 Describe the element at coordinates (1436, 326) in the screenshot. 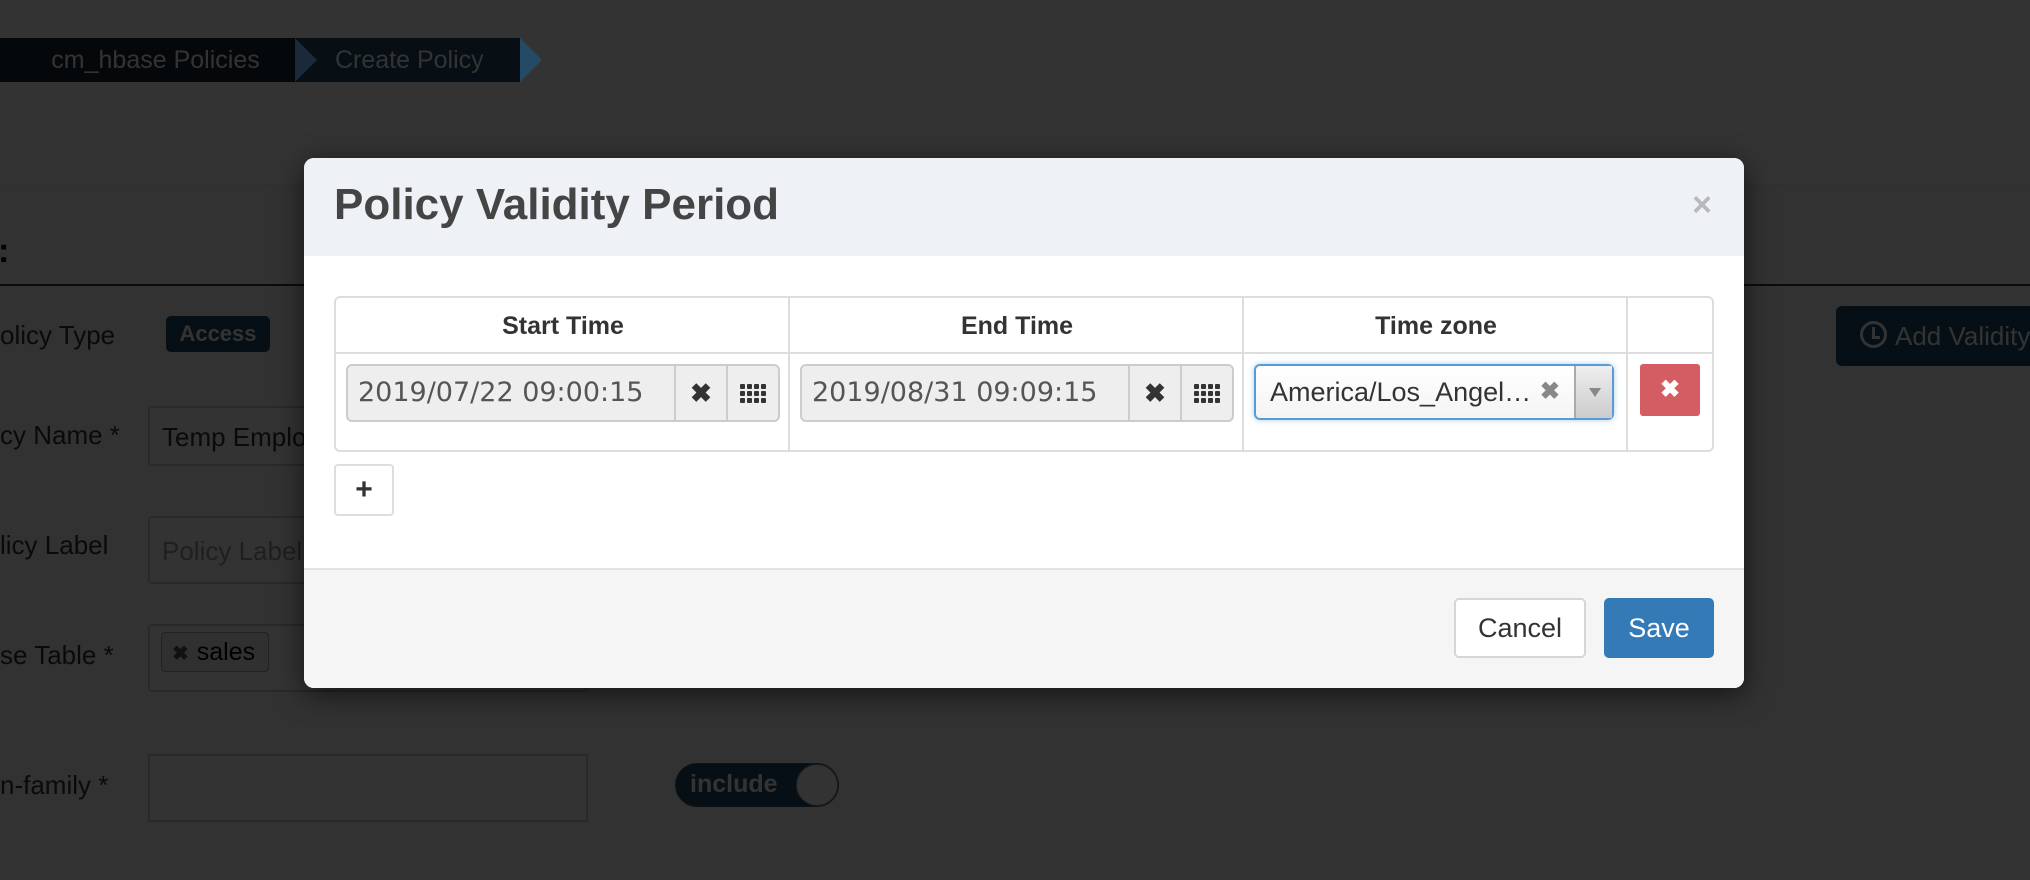

I see `header-time-zone: Time zone` at that location.